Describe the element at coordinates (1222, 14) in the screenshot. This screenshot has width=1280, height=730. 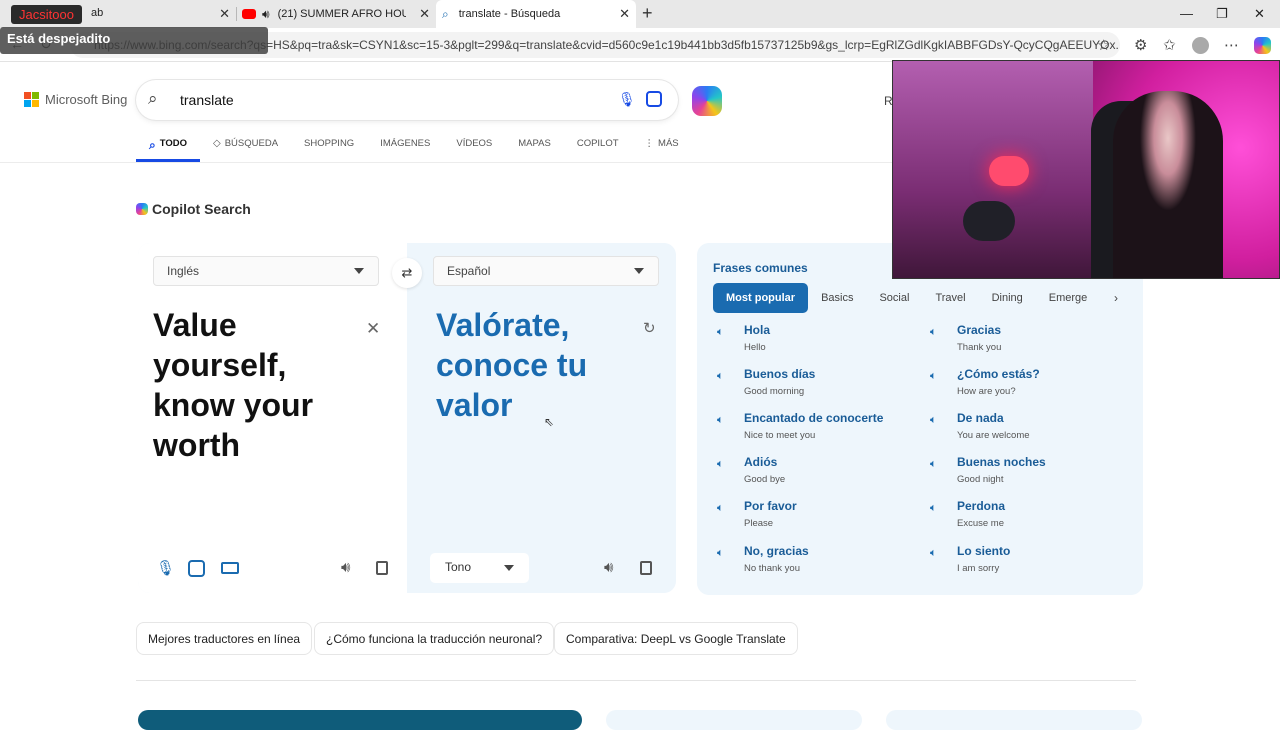
I see `restore-icon: ❐` at that location.